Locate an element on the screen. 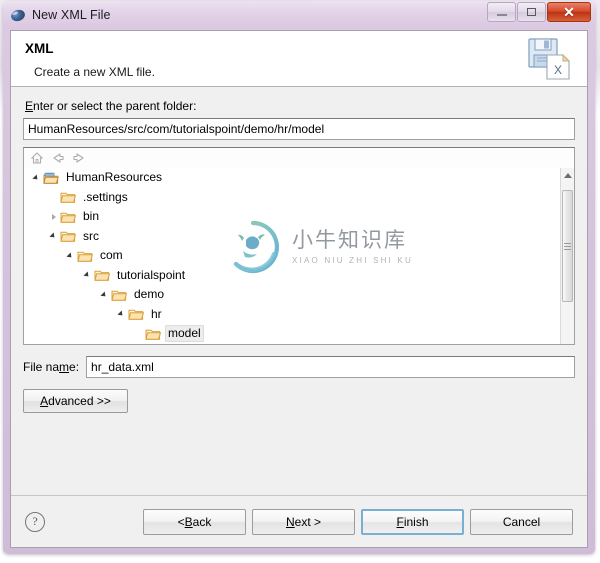 This screenshot has width=600, height=563. tree-node-demo: demo is located at coordinates (292, 295).